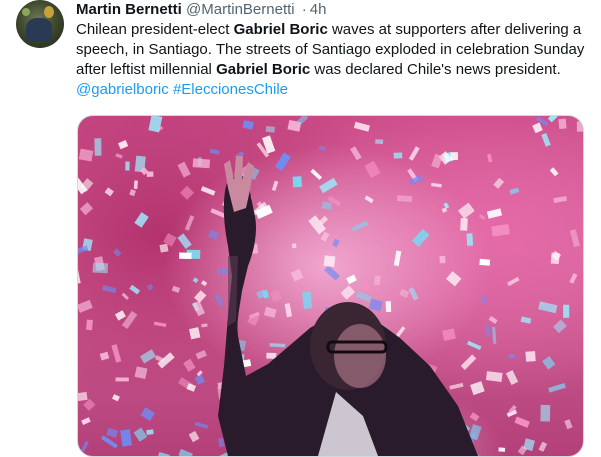 This screenshot has height=457, width=601. I want to click on tweet-header: Martin Bernetti @MartinBernetti ·4h, so click(201, 10).